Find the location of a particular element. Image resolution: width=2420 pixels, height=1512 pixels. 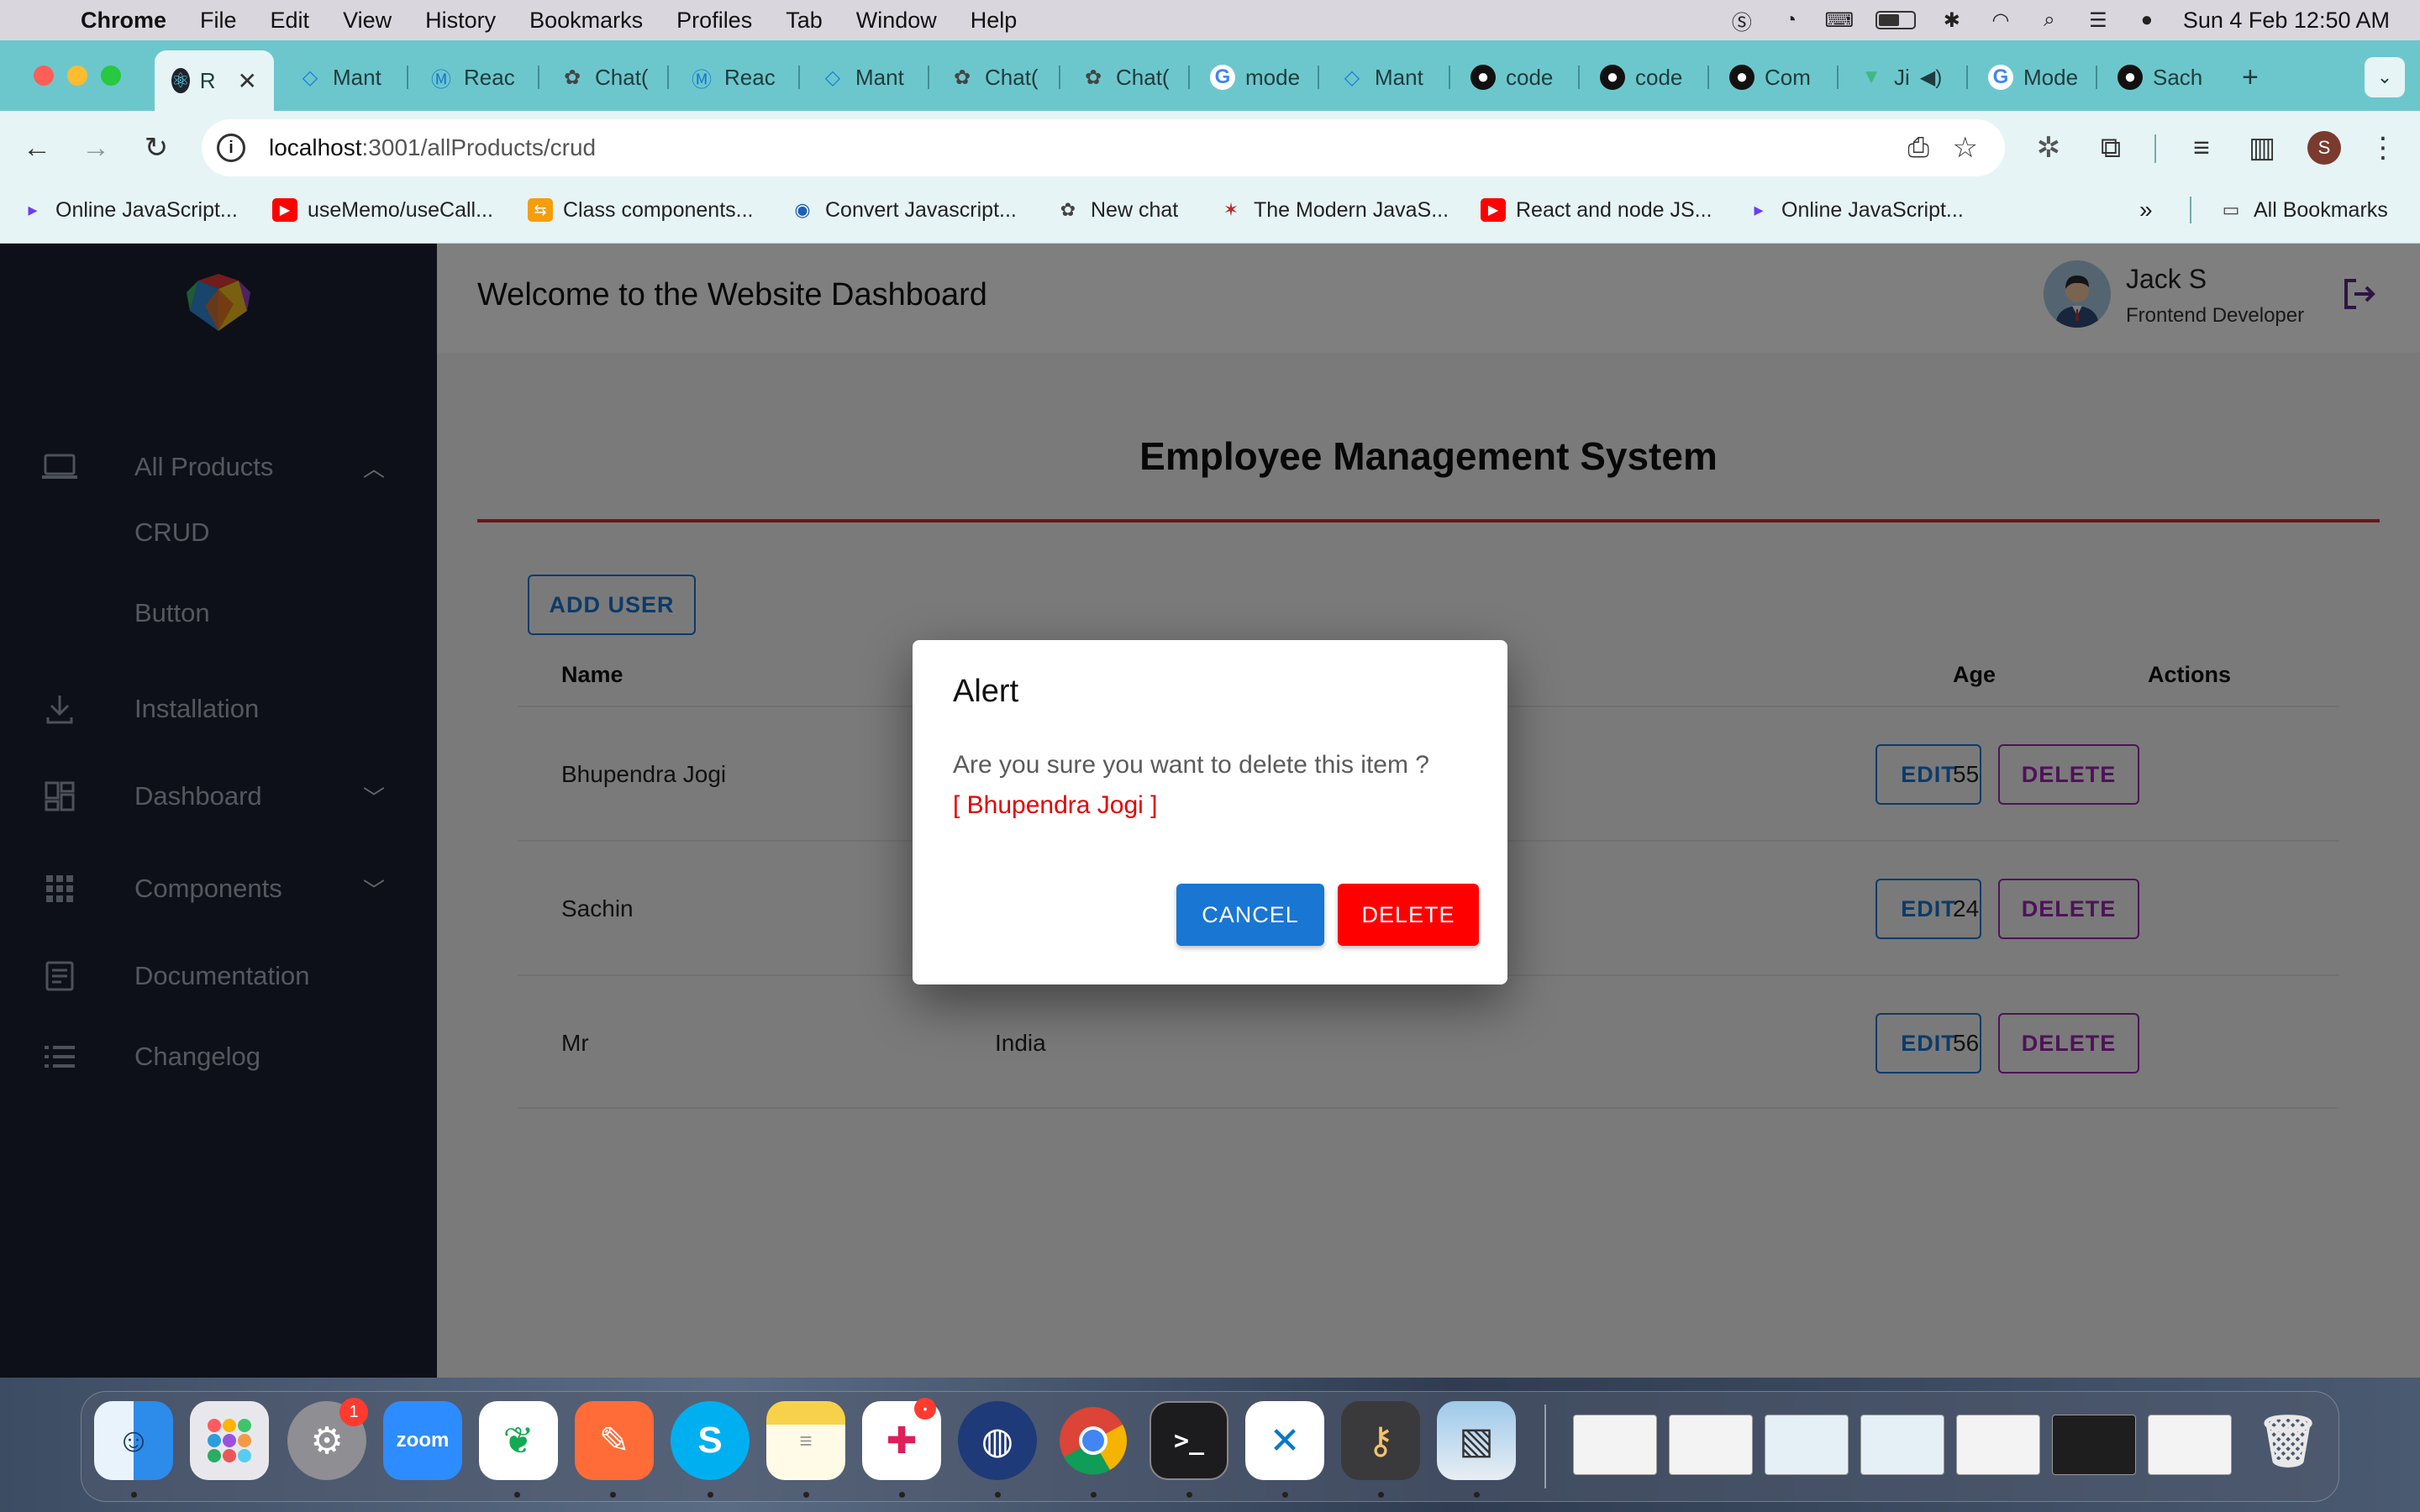

menu-file: File is located at coordinates (218, 21).